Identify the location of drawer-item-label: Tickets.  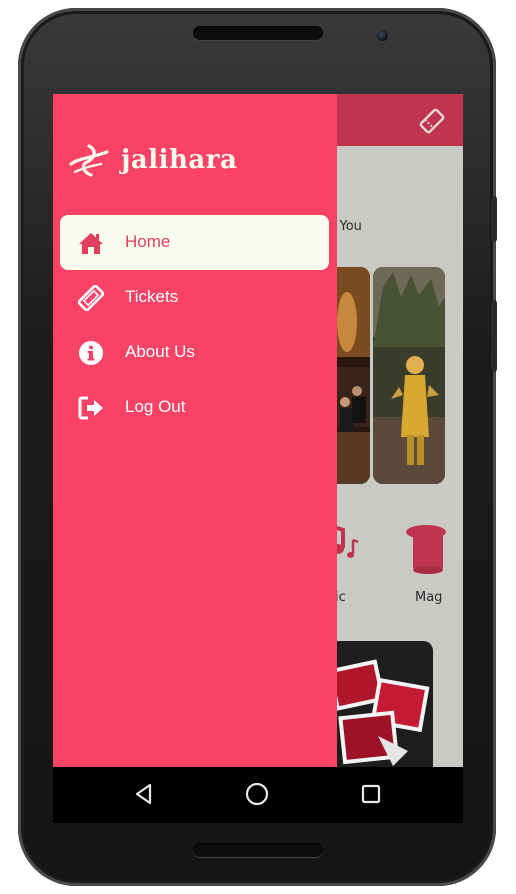
(152, 296).